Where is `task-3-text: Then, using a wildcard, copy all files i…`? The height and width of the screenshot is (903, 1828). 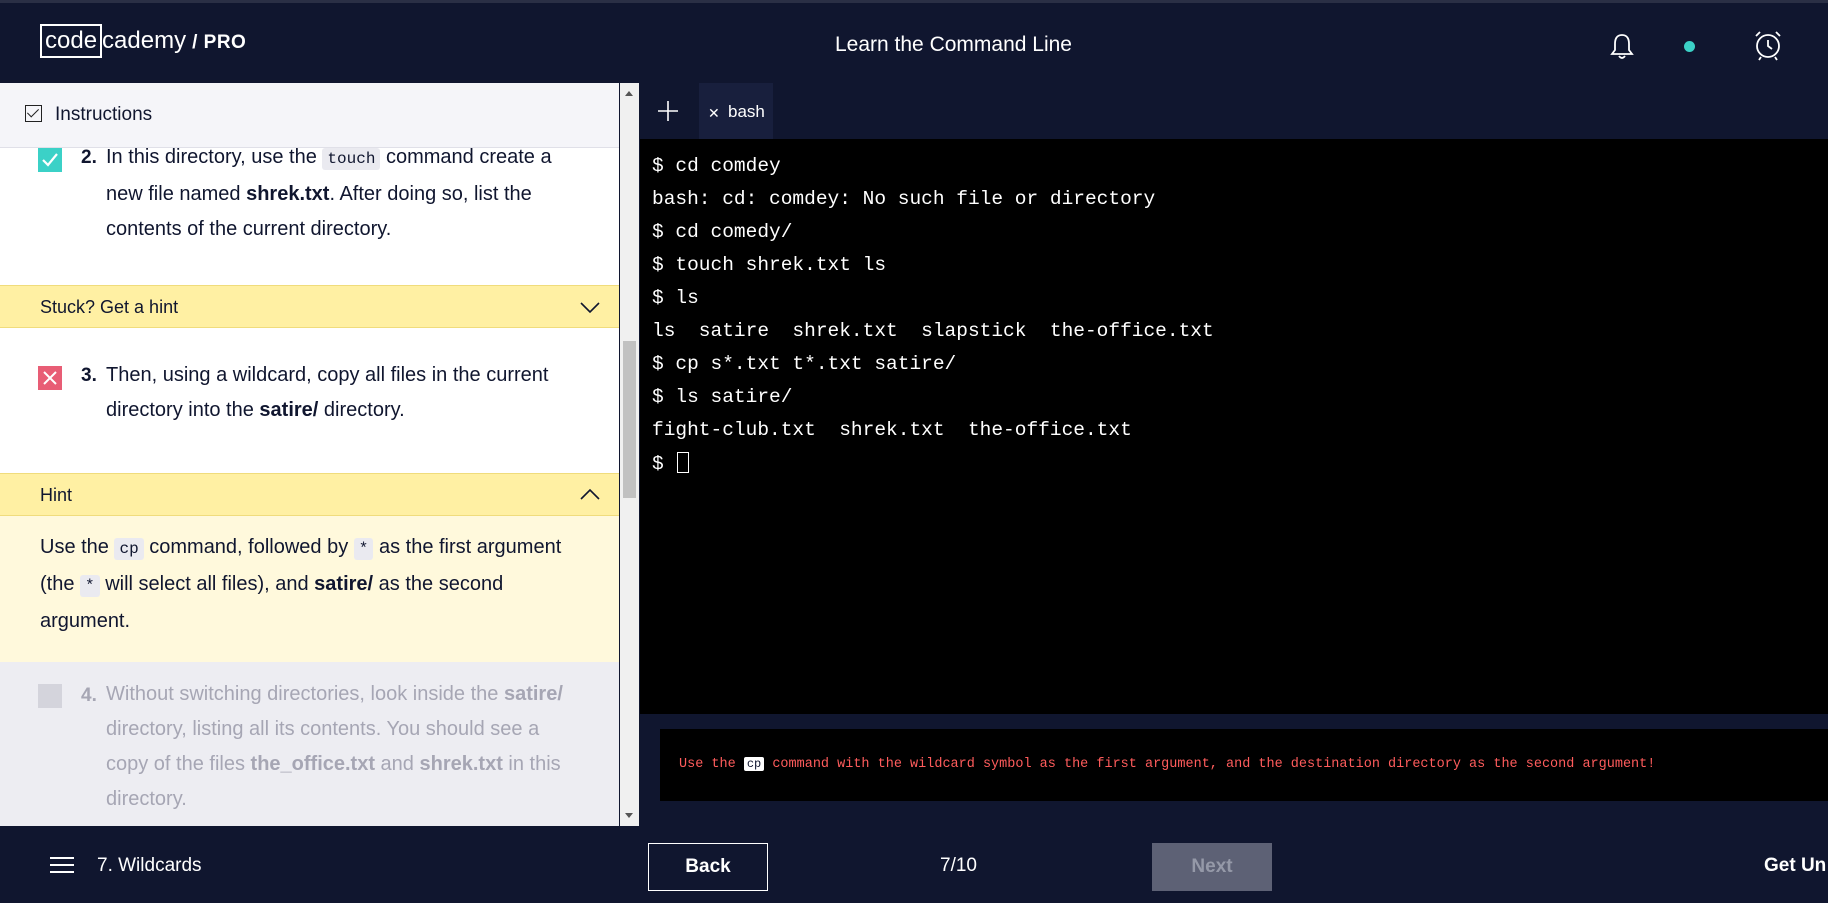 task-3-text: Then, using a wildcard, copy all files i… is located at coordinates (327, 392).